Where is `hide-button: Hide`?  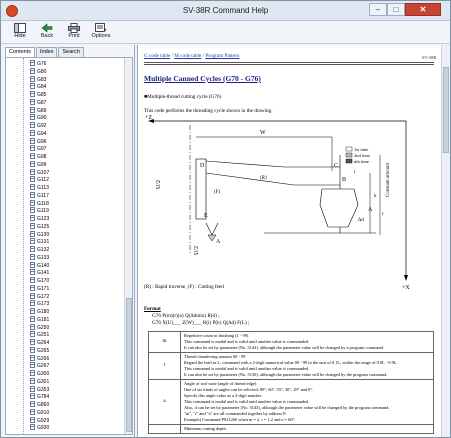
hide-button: Hide is located at coordinates (20, 33).